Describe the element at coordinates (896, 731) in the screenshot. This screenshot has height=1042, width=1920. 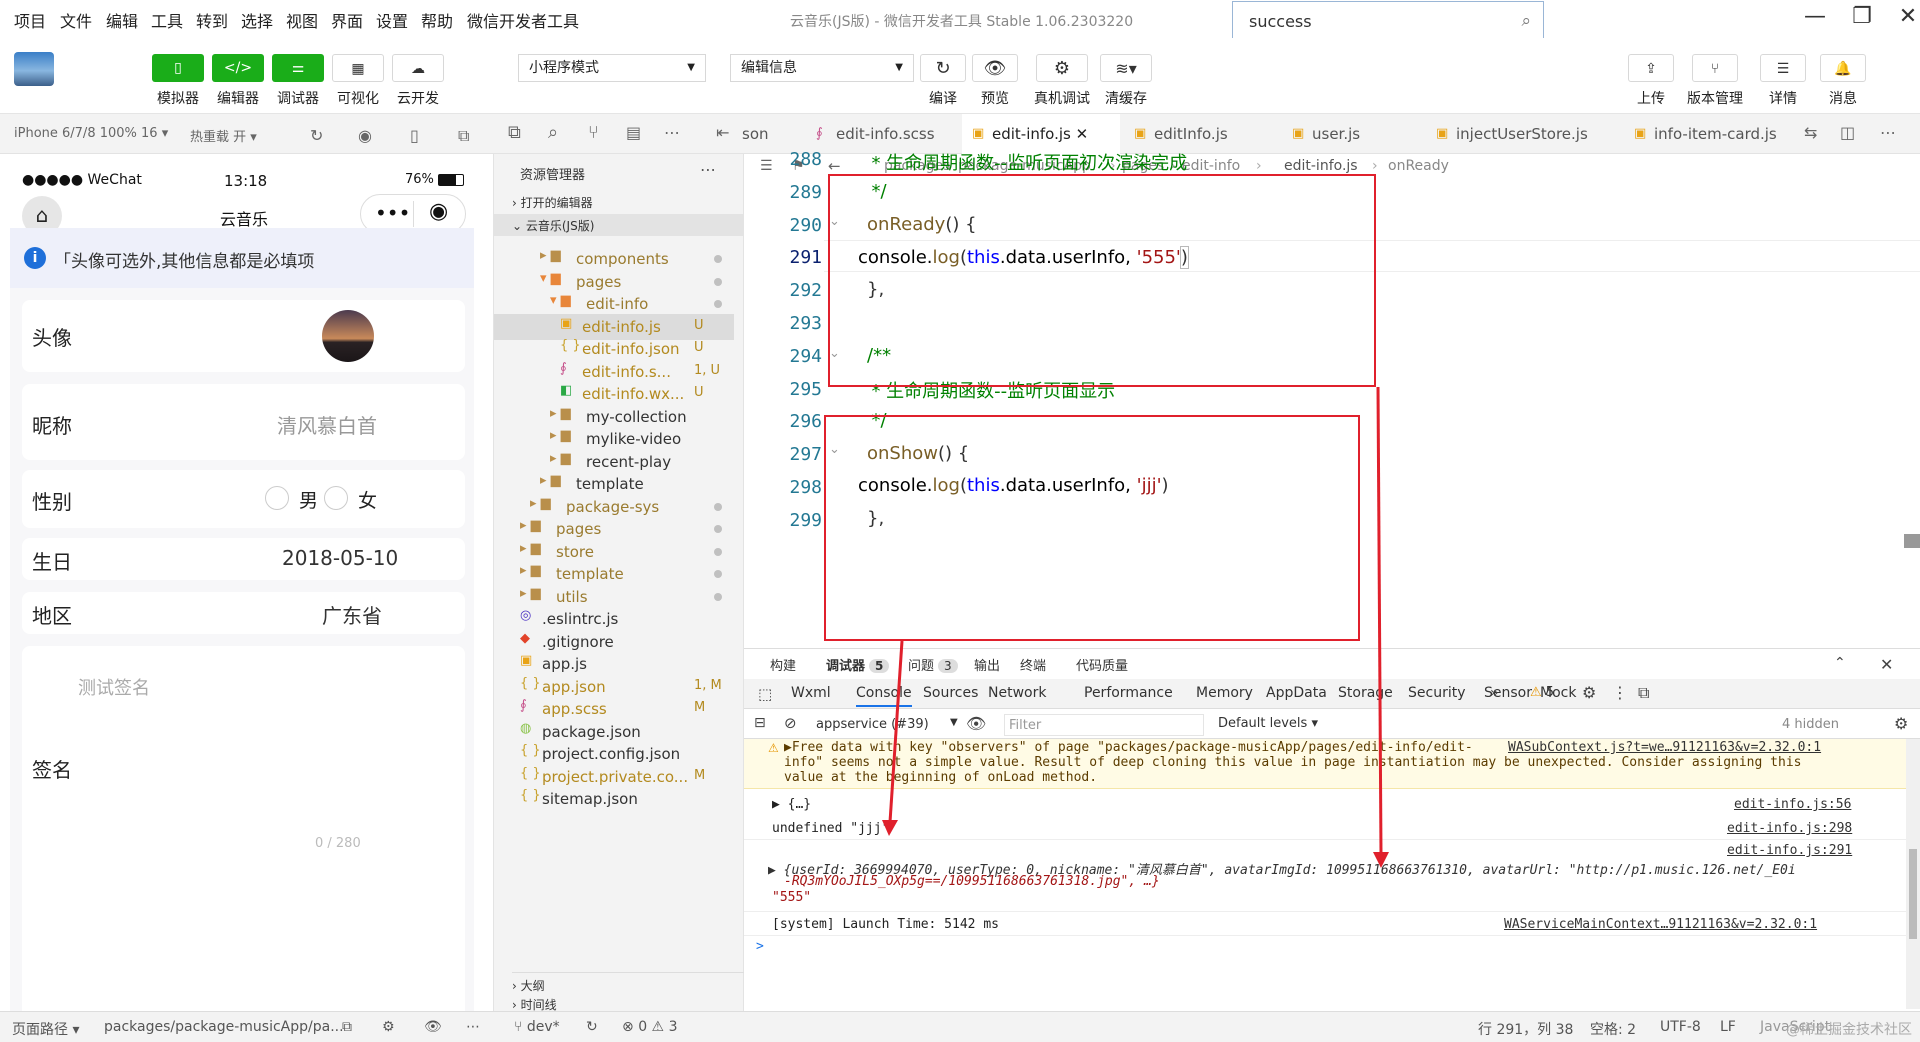
I see `arrow-line-onshow` at that location.